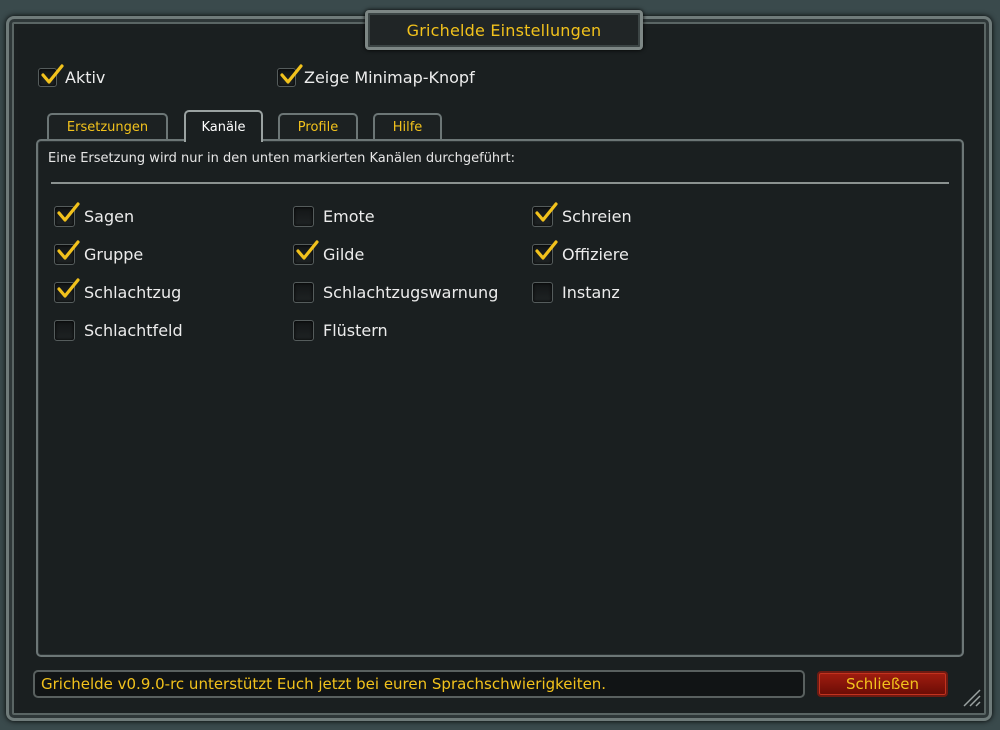  Describe the element at coordinates (114, 254) in the screenshot. I see `channel-label: Gruppe` at that location.